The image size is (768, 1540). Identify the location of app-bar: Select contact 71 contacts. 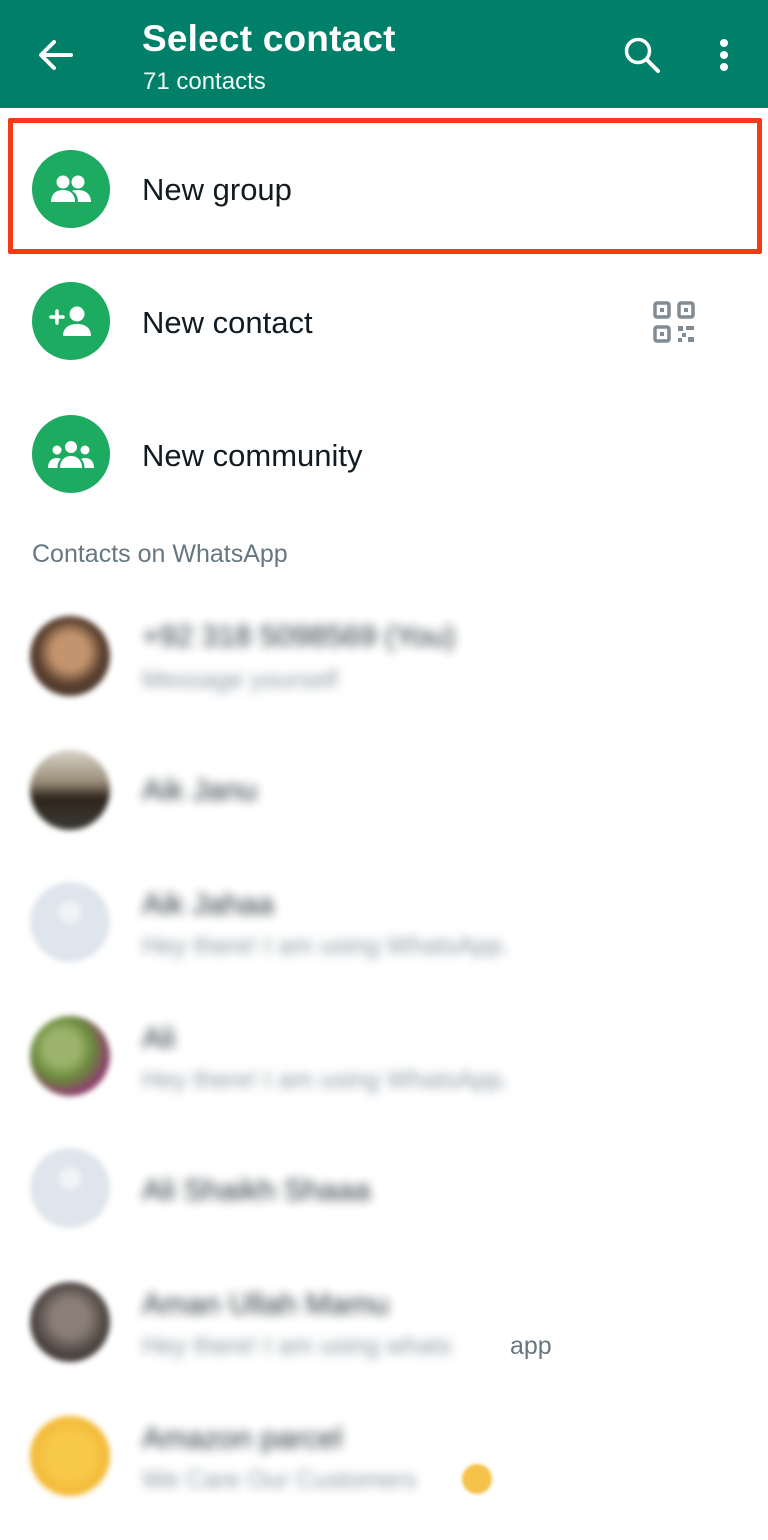
(384, 54).